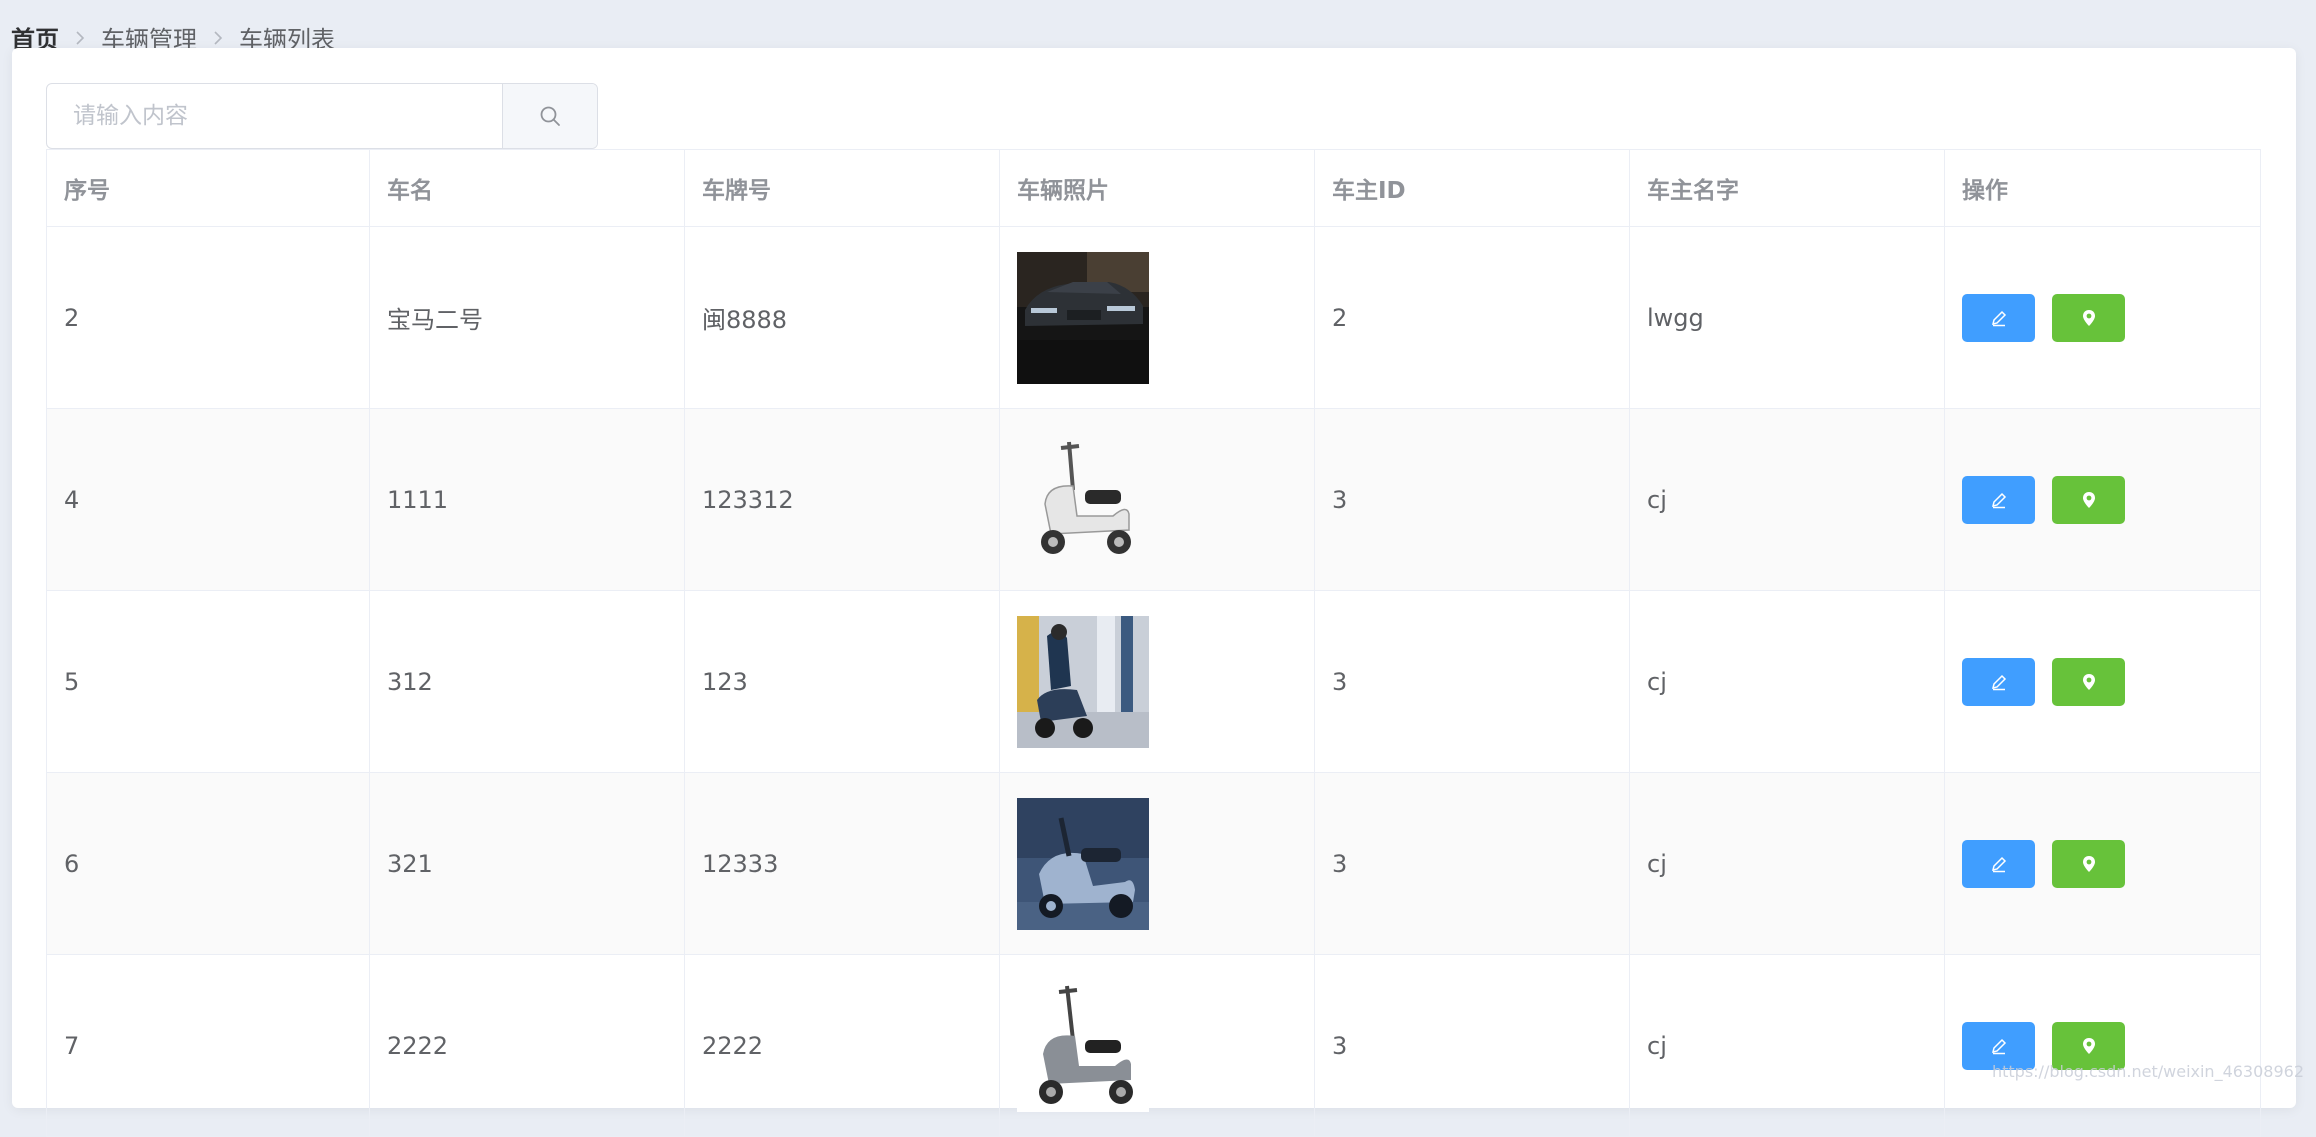  Describe the element at coordinates (208, 681) in the screenshot. I see `cell-index: 5` at that location.